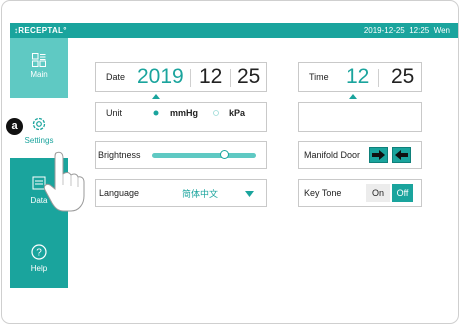 The height and width of the screenshot is (324, 460). I want to click on time-separator, so click(378, 78).